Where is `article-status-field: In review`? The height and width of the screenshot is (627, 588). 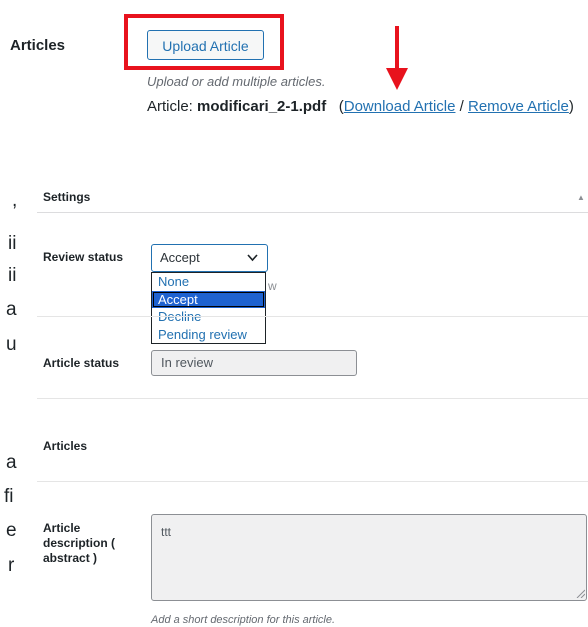
article-status-field: In review is located at coordinates (254, 363).